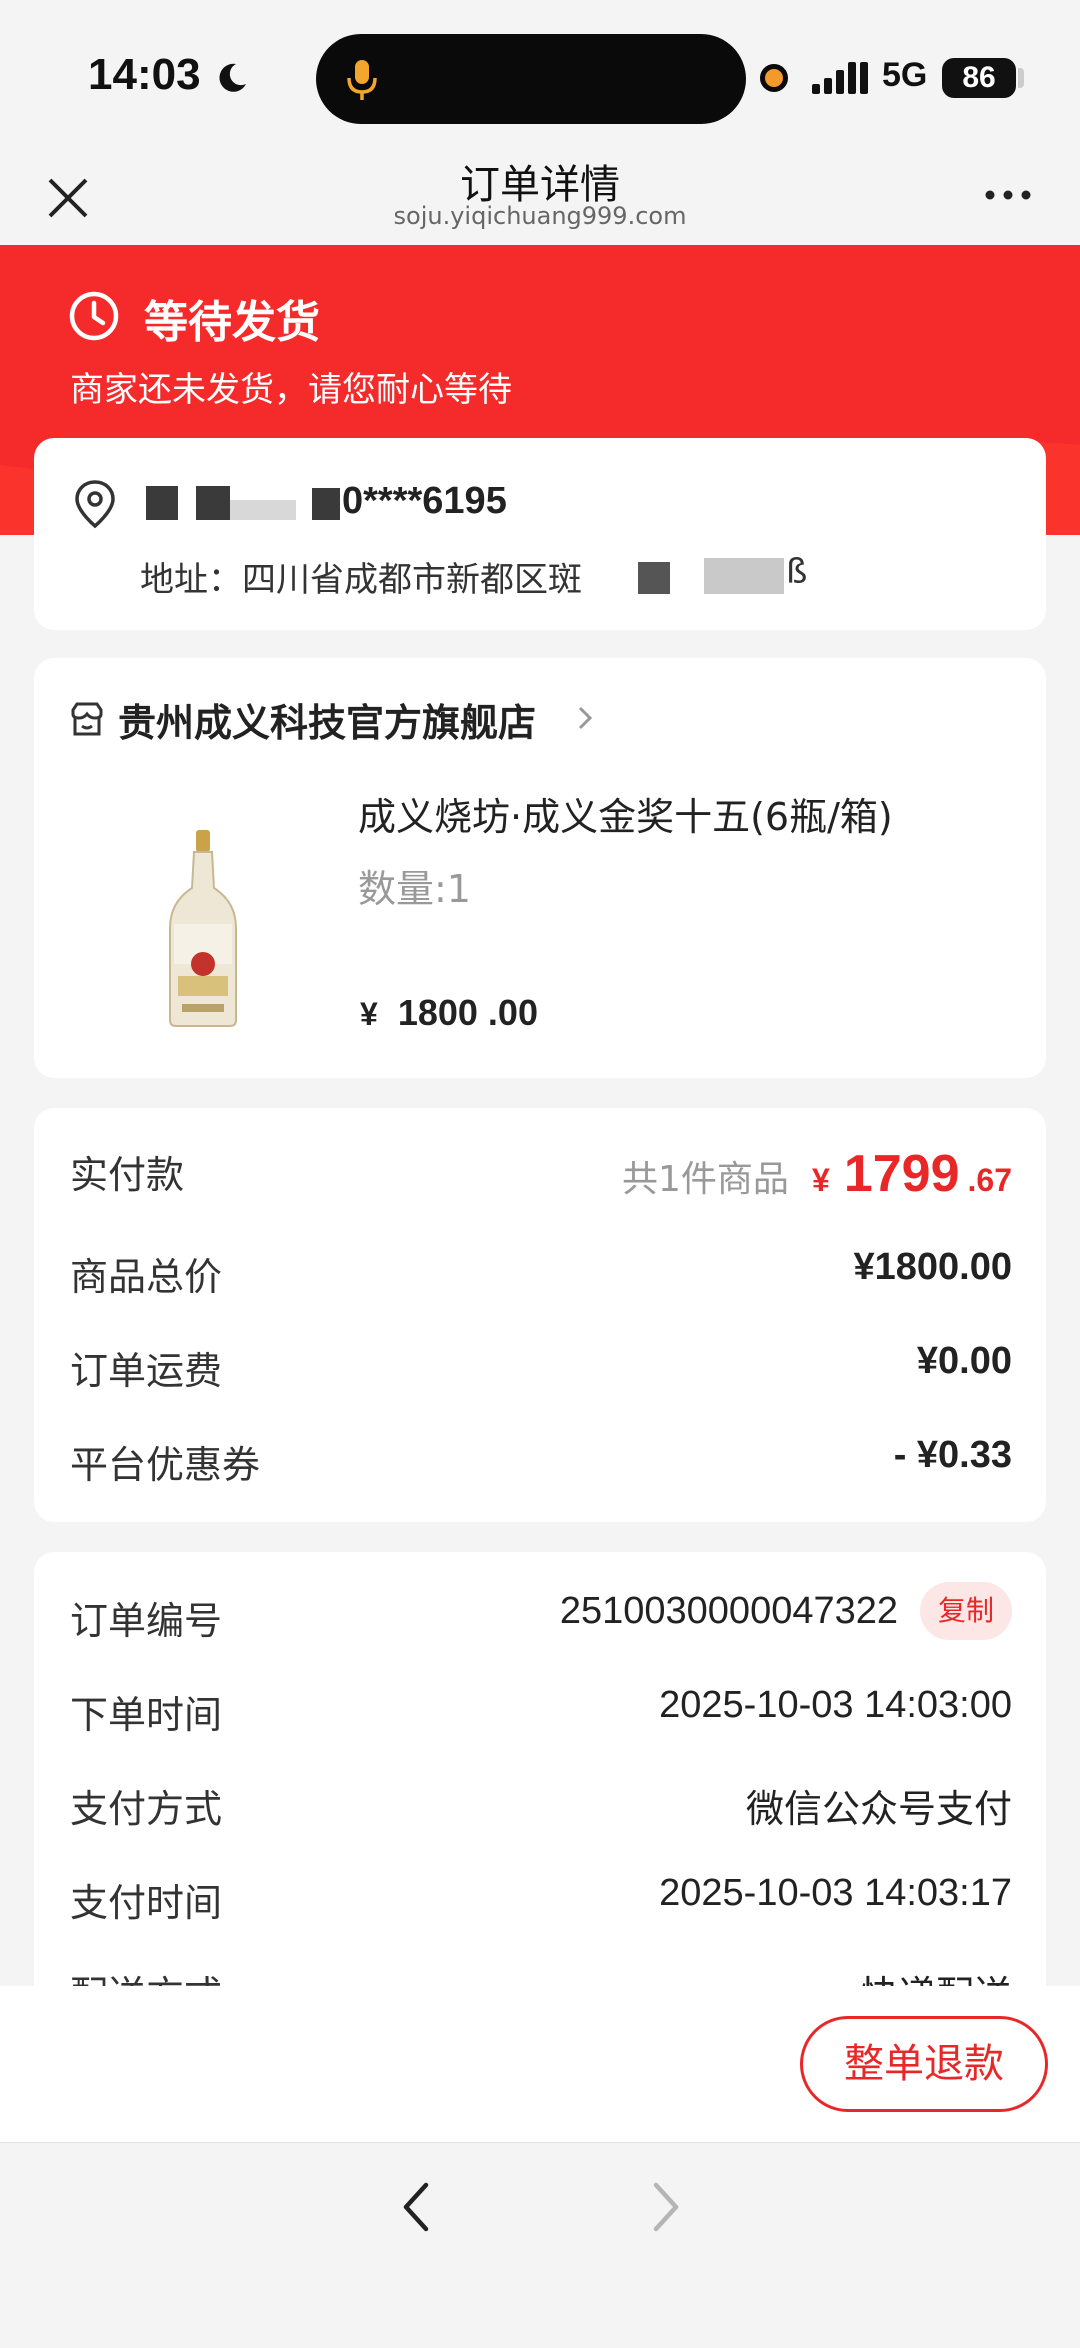  Describe the element at coordinates (924, 2064) in the screenshot. I see `refund-button: 整单退款` at that location.